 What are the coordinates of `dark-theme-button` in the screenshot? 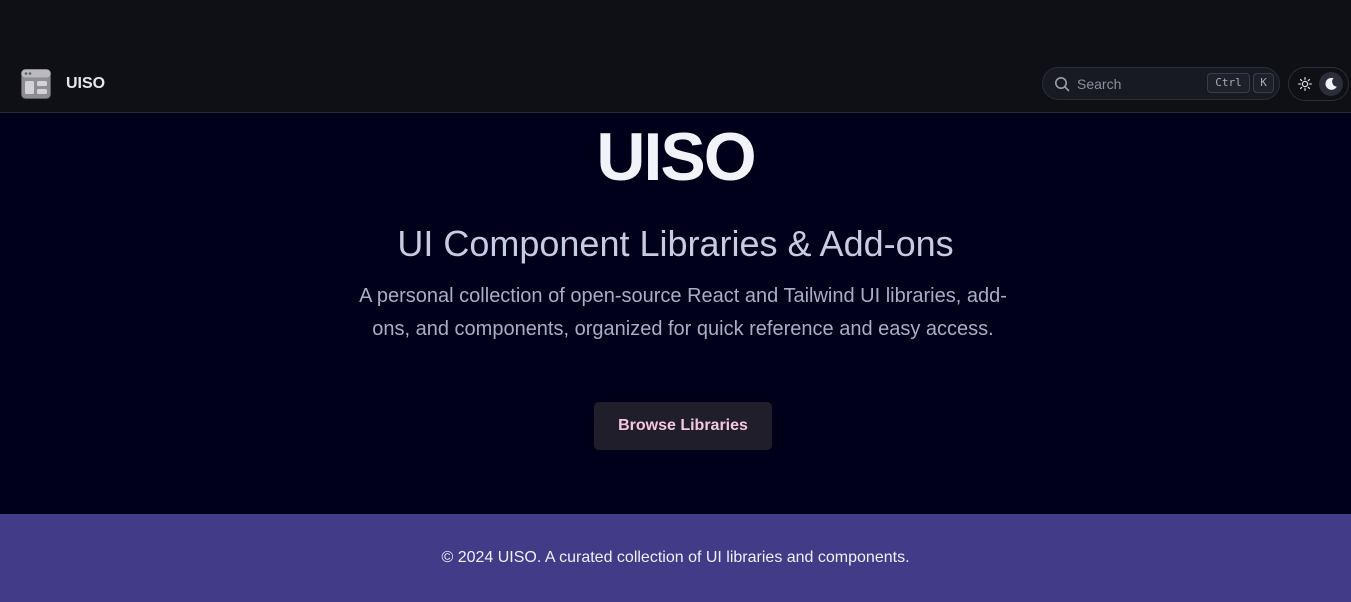 It's located at (1331, 84).